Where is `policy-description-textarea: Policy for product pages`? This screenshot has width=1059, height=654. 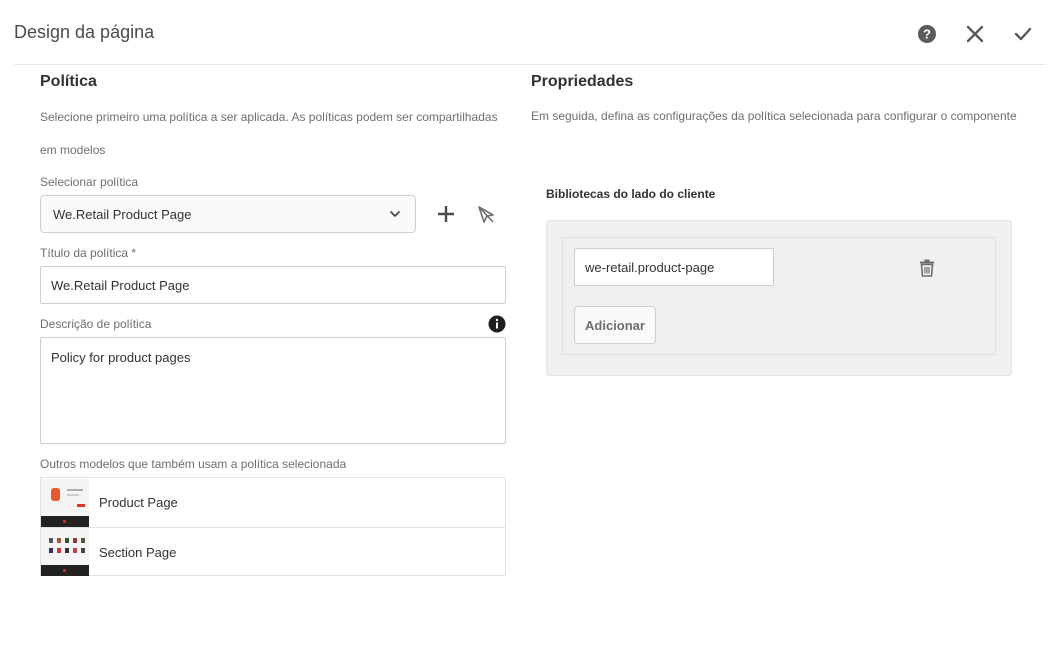
policy-description-textarea: Policy for product pages is located at coordinates (273, 390).